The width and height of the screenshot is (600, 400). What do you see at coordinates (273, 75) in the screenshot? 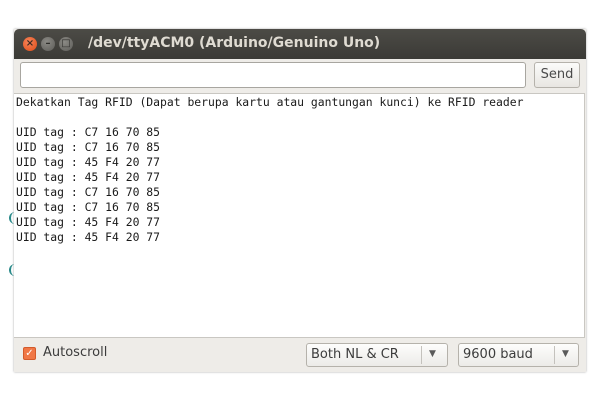
I see `serial-send-input` at bounding box center [273, 75].